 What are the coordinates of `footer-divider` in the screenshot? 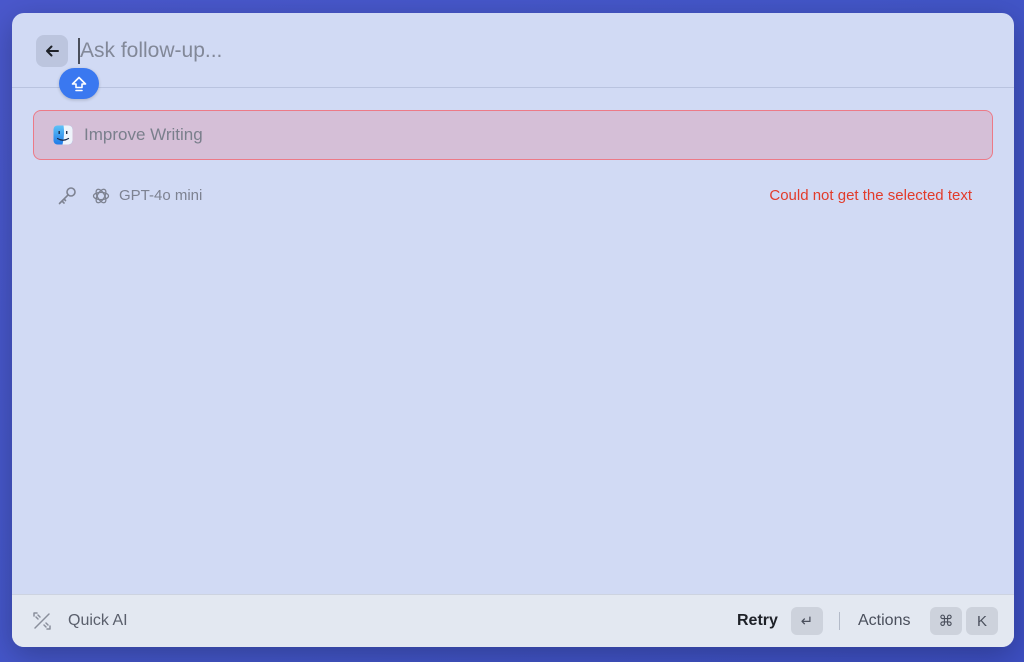 It's located at (839, 621).